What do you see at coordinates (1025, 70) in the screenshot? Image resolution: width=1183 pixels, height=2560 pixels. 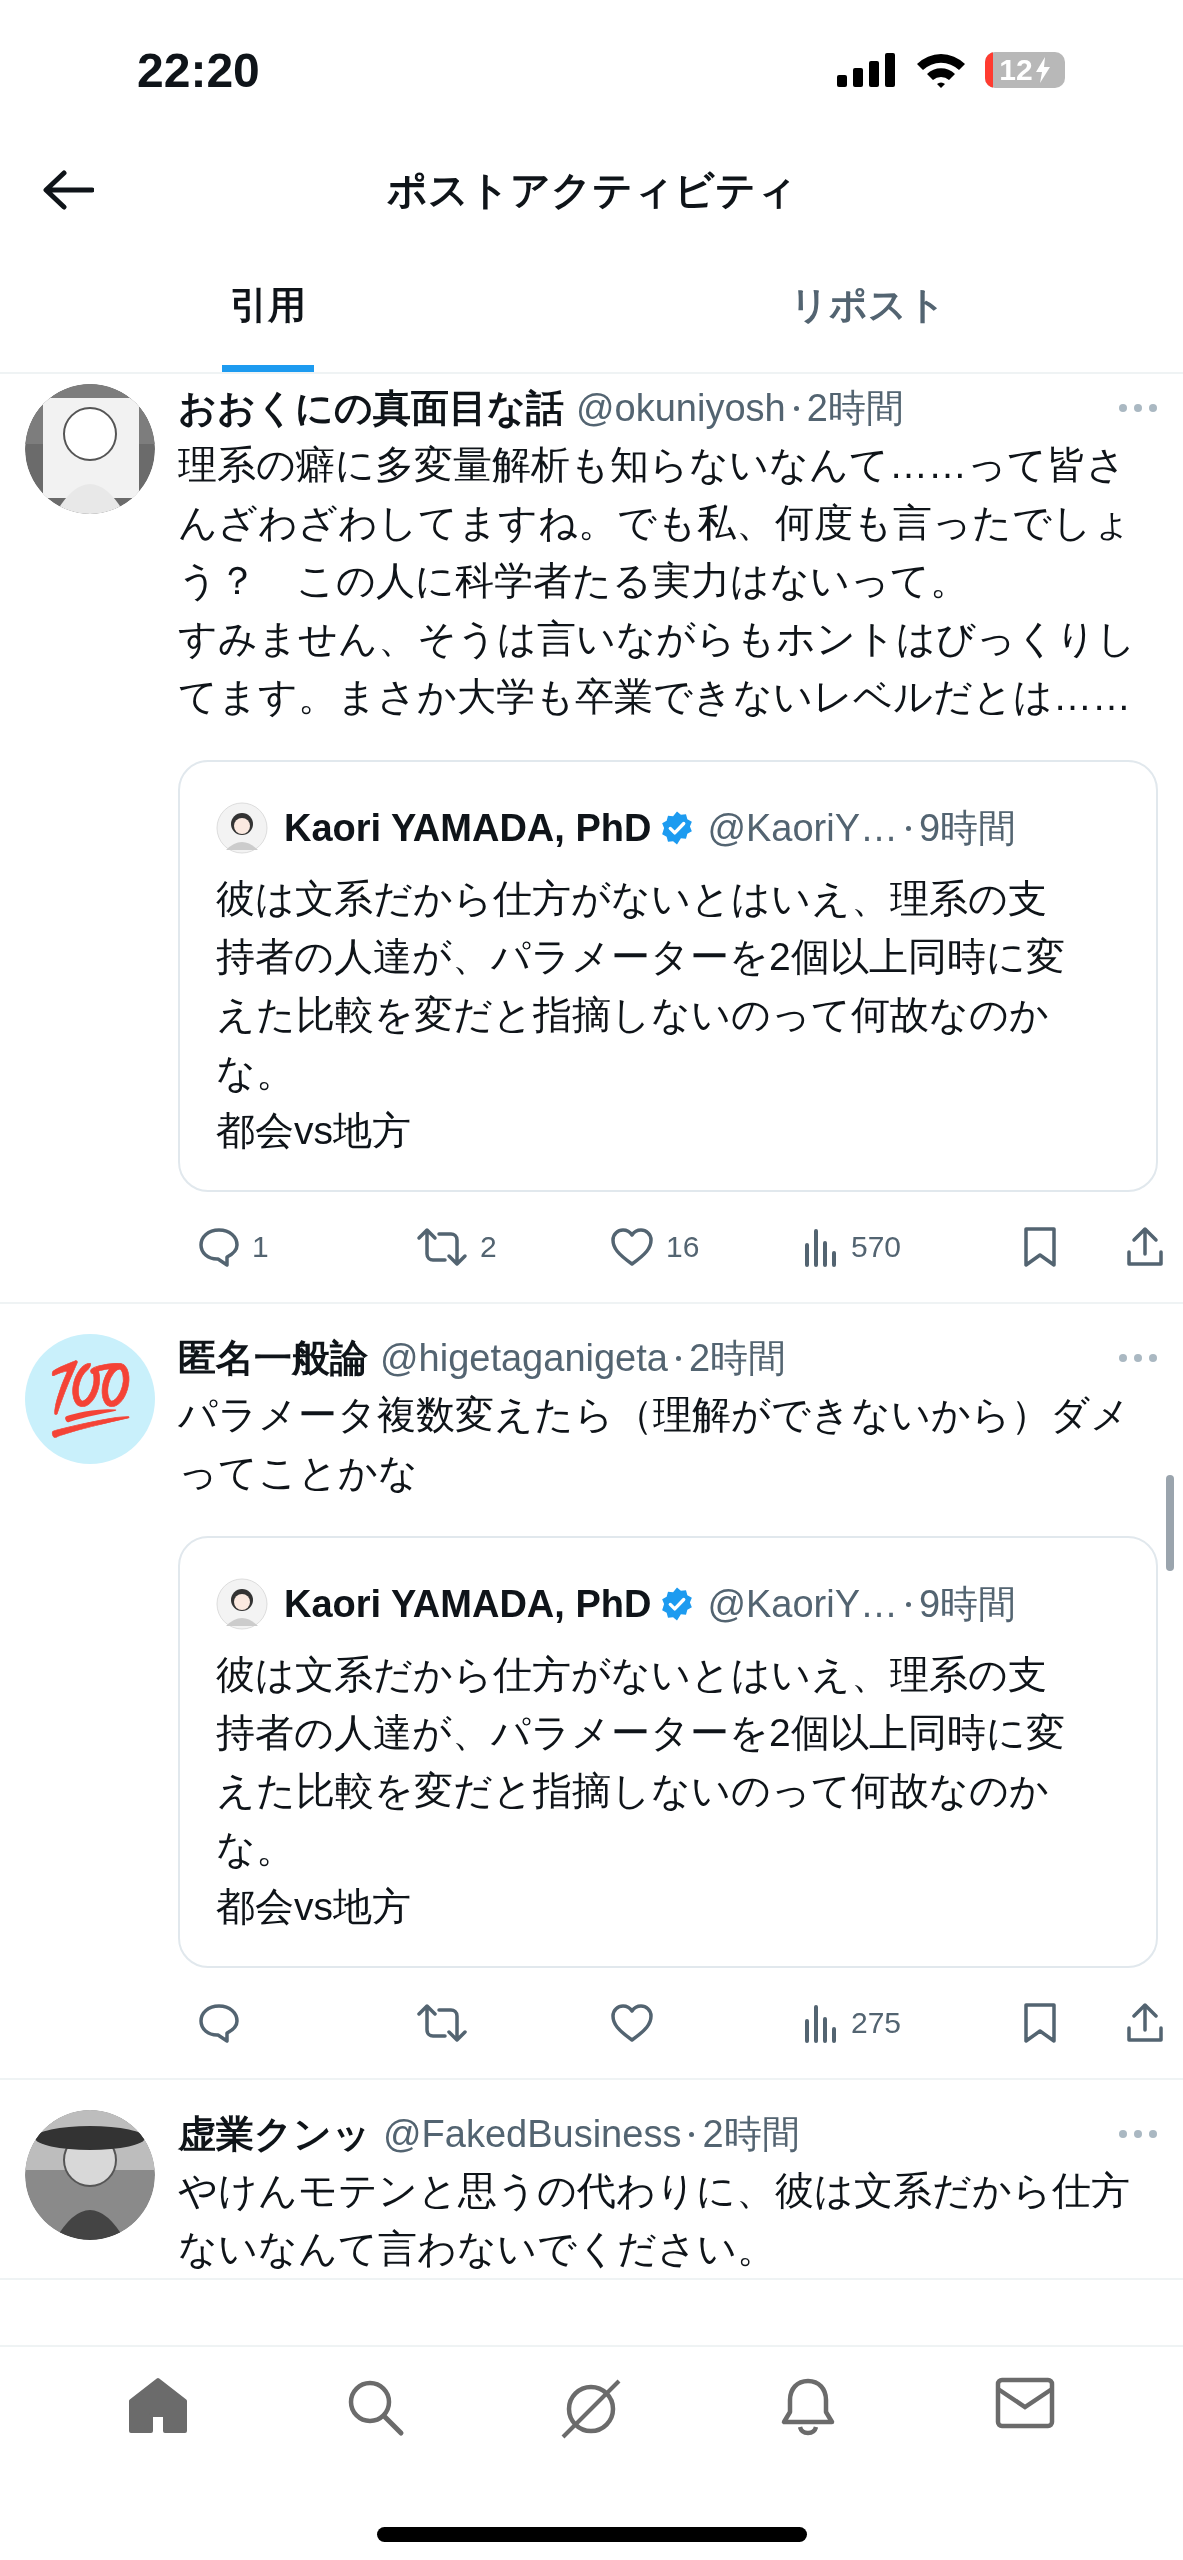 I see `battery-icon: 12` at bounding box center [1025, 70].